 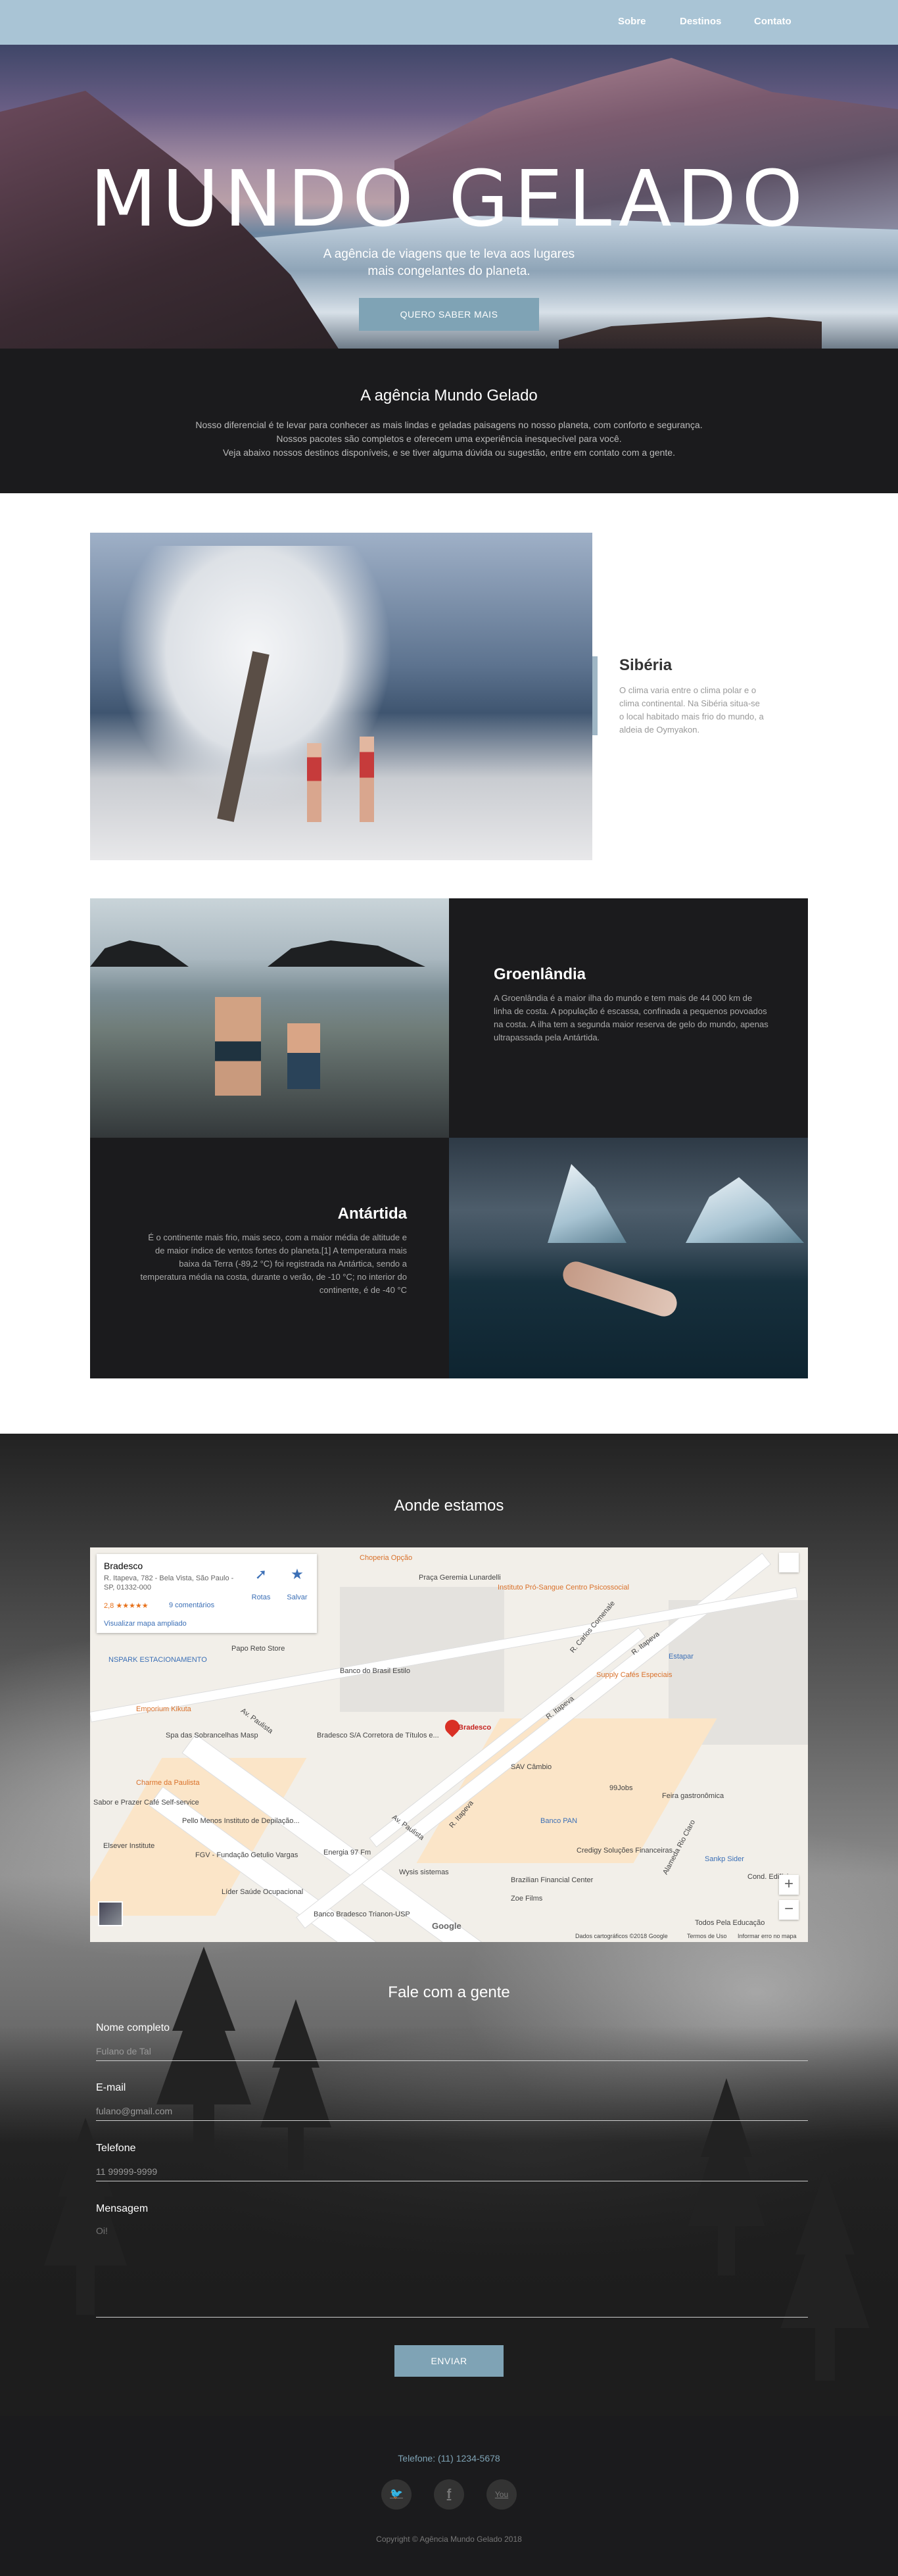 I want to click on map-poi: Emporium Kikuta, so click(x=164, y=1709).